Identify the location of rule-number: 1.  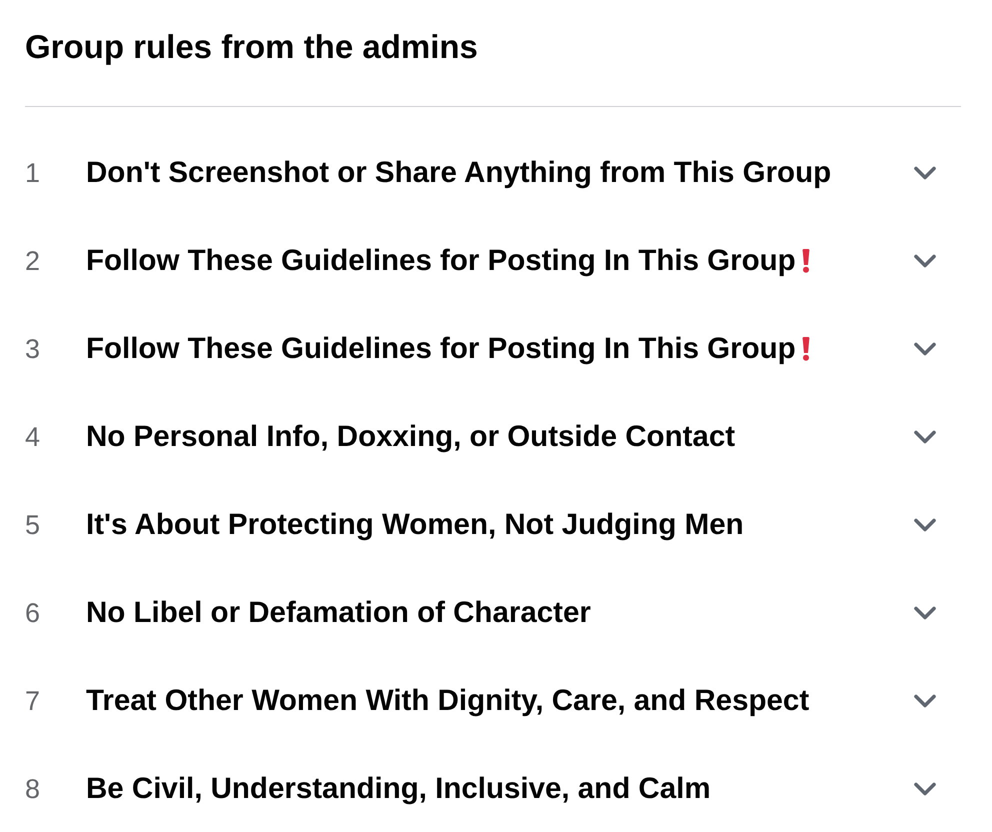
(33, 173).